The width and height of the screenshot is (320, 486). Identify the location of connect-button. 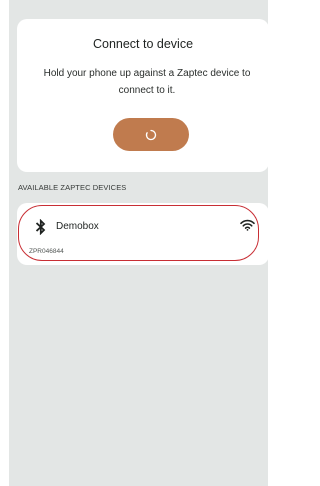
(151, 134).